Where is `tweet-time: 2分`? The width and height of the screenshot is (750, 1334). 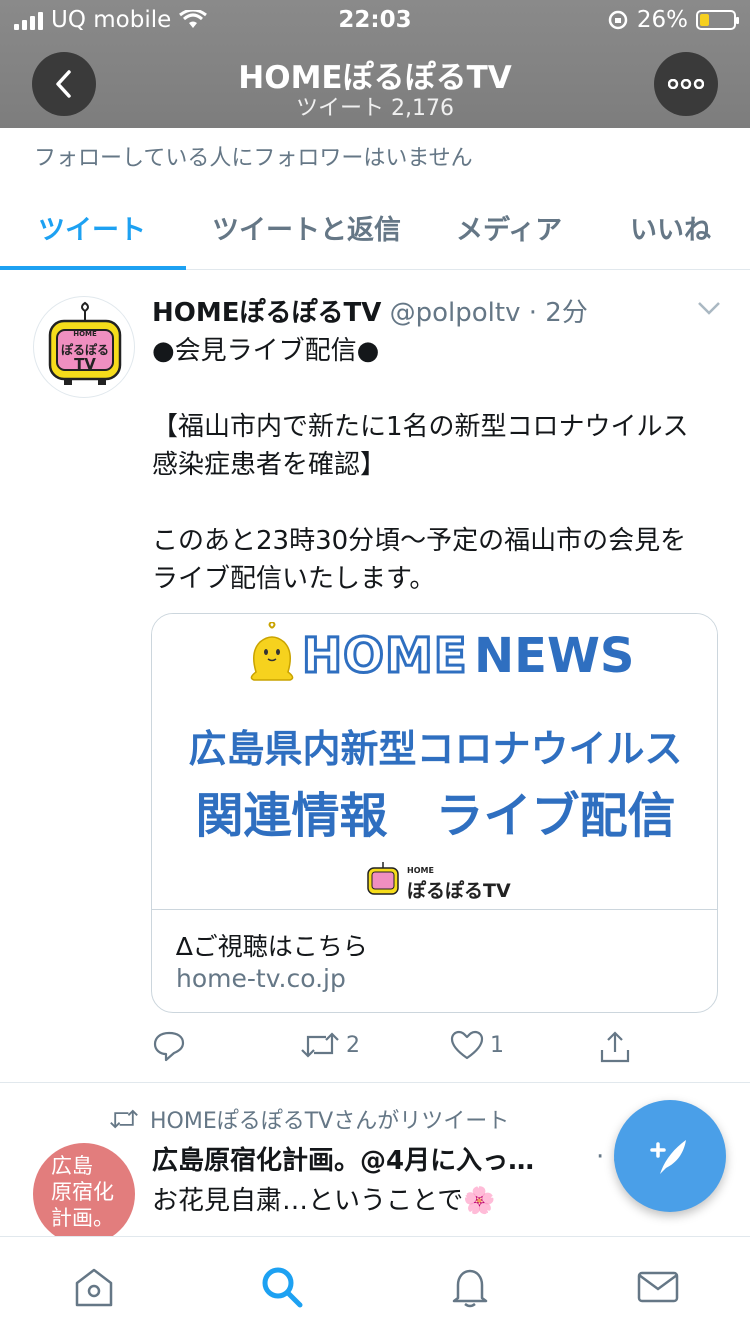
tweet-time: 2分 is located at coordinates (566, 313).